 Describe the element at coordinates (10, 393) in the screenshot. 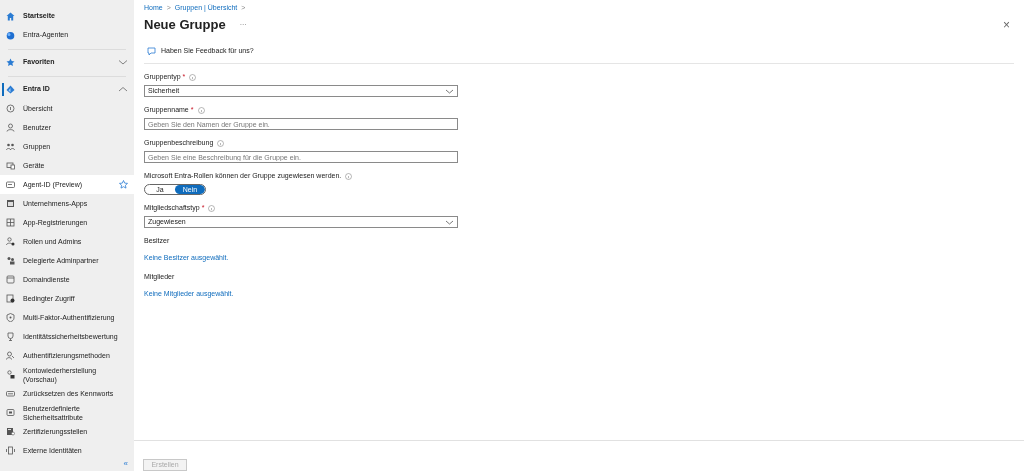

I see `password-field-icon` at that location.